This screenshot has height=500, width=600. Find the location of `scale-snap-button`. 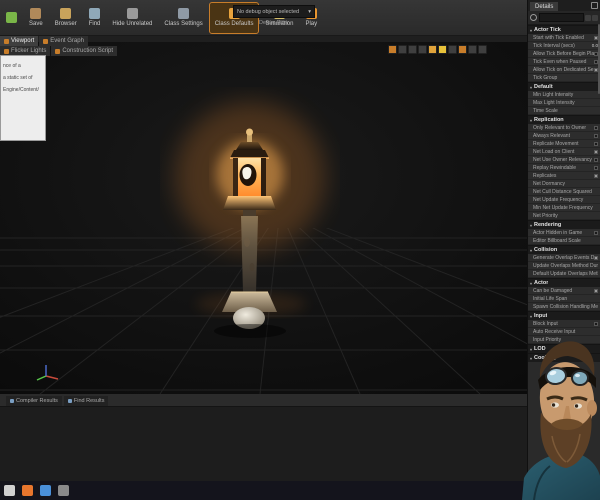

scale-snap-button is located at coordinates (452, 49).